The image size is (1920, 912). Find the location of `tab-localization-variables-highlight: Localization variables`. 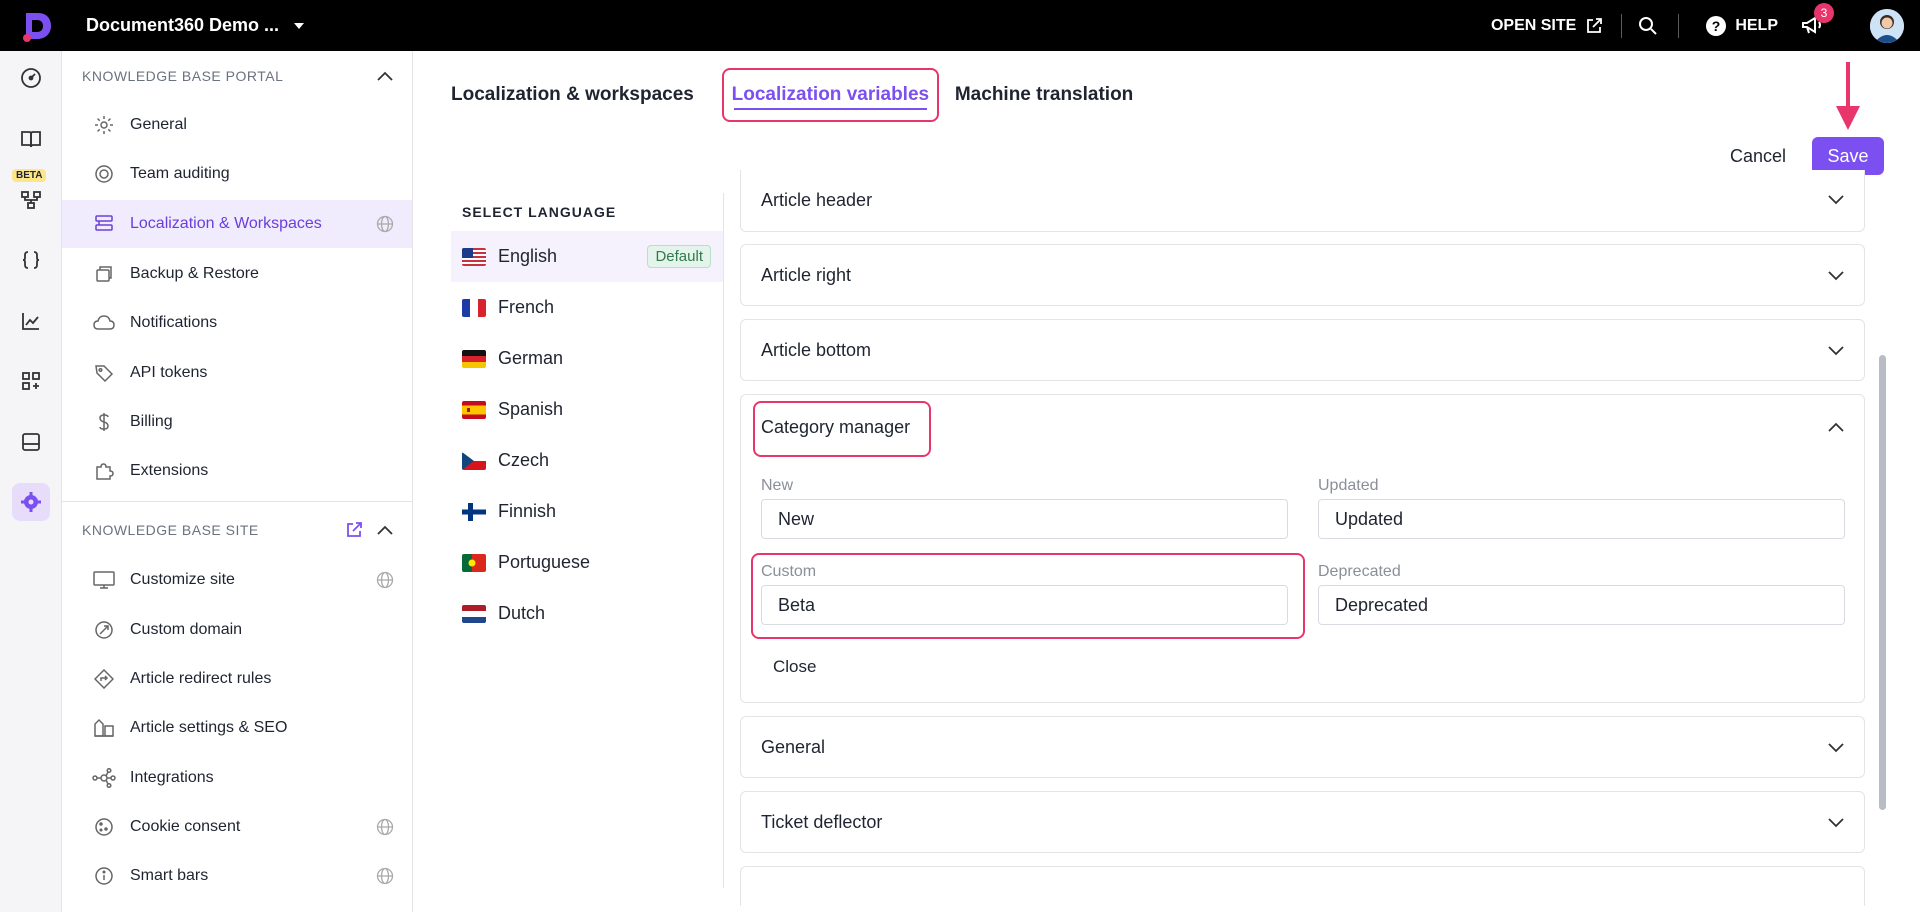

tab-localization-variables-highlight: Localization variables is located at coordinates (830, 95).